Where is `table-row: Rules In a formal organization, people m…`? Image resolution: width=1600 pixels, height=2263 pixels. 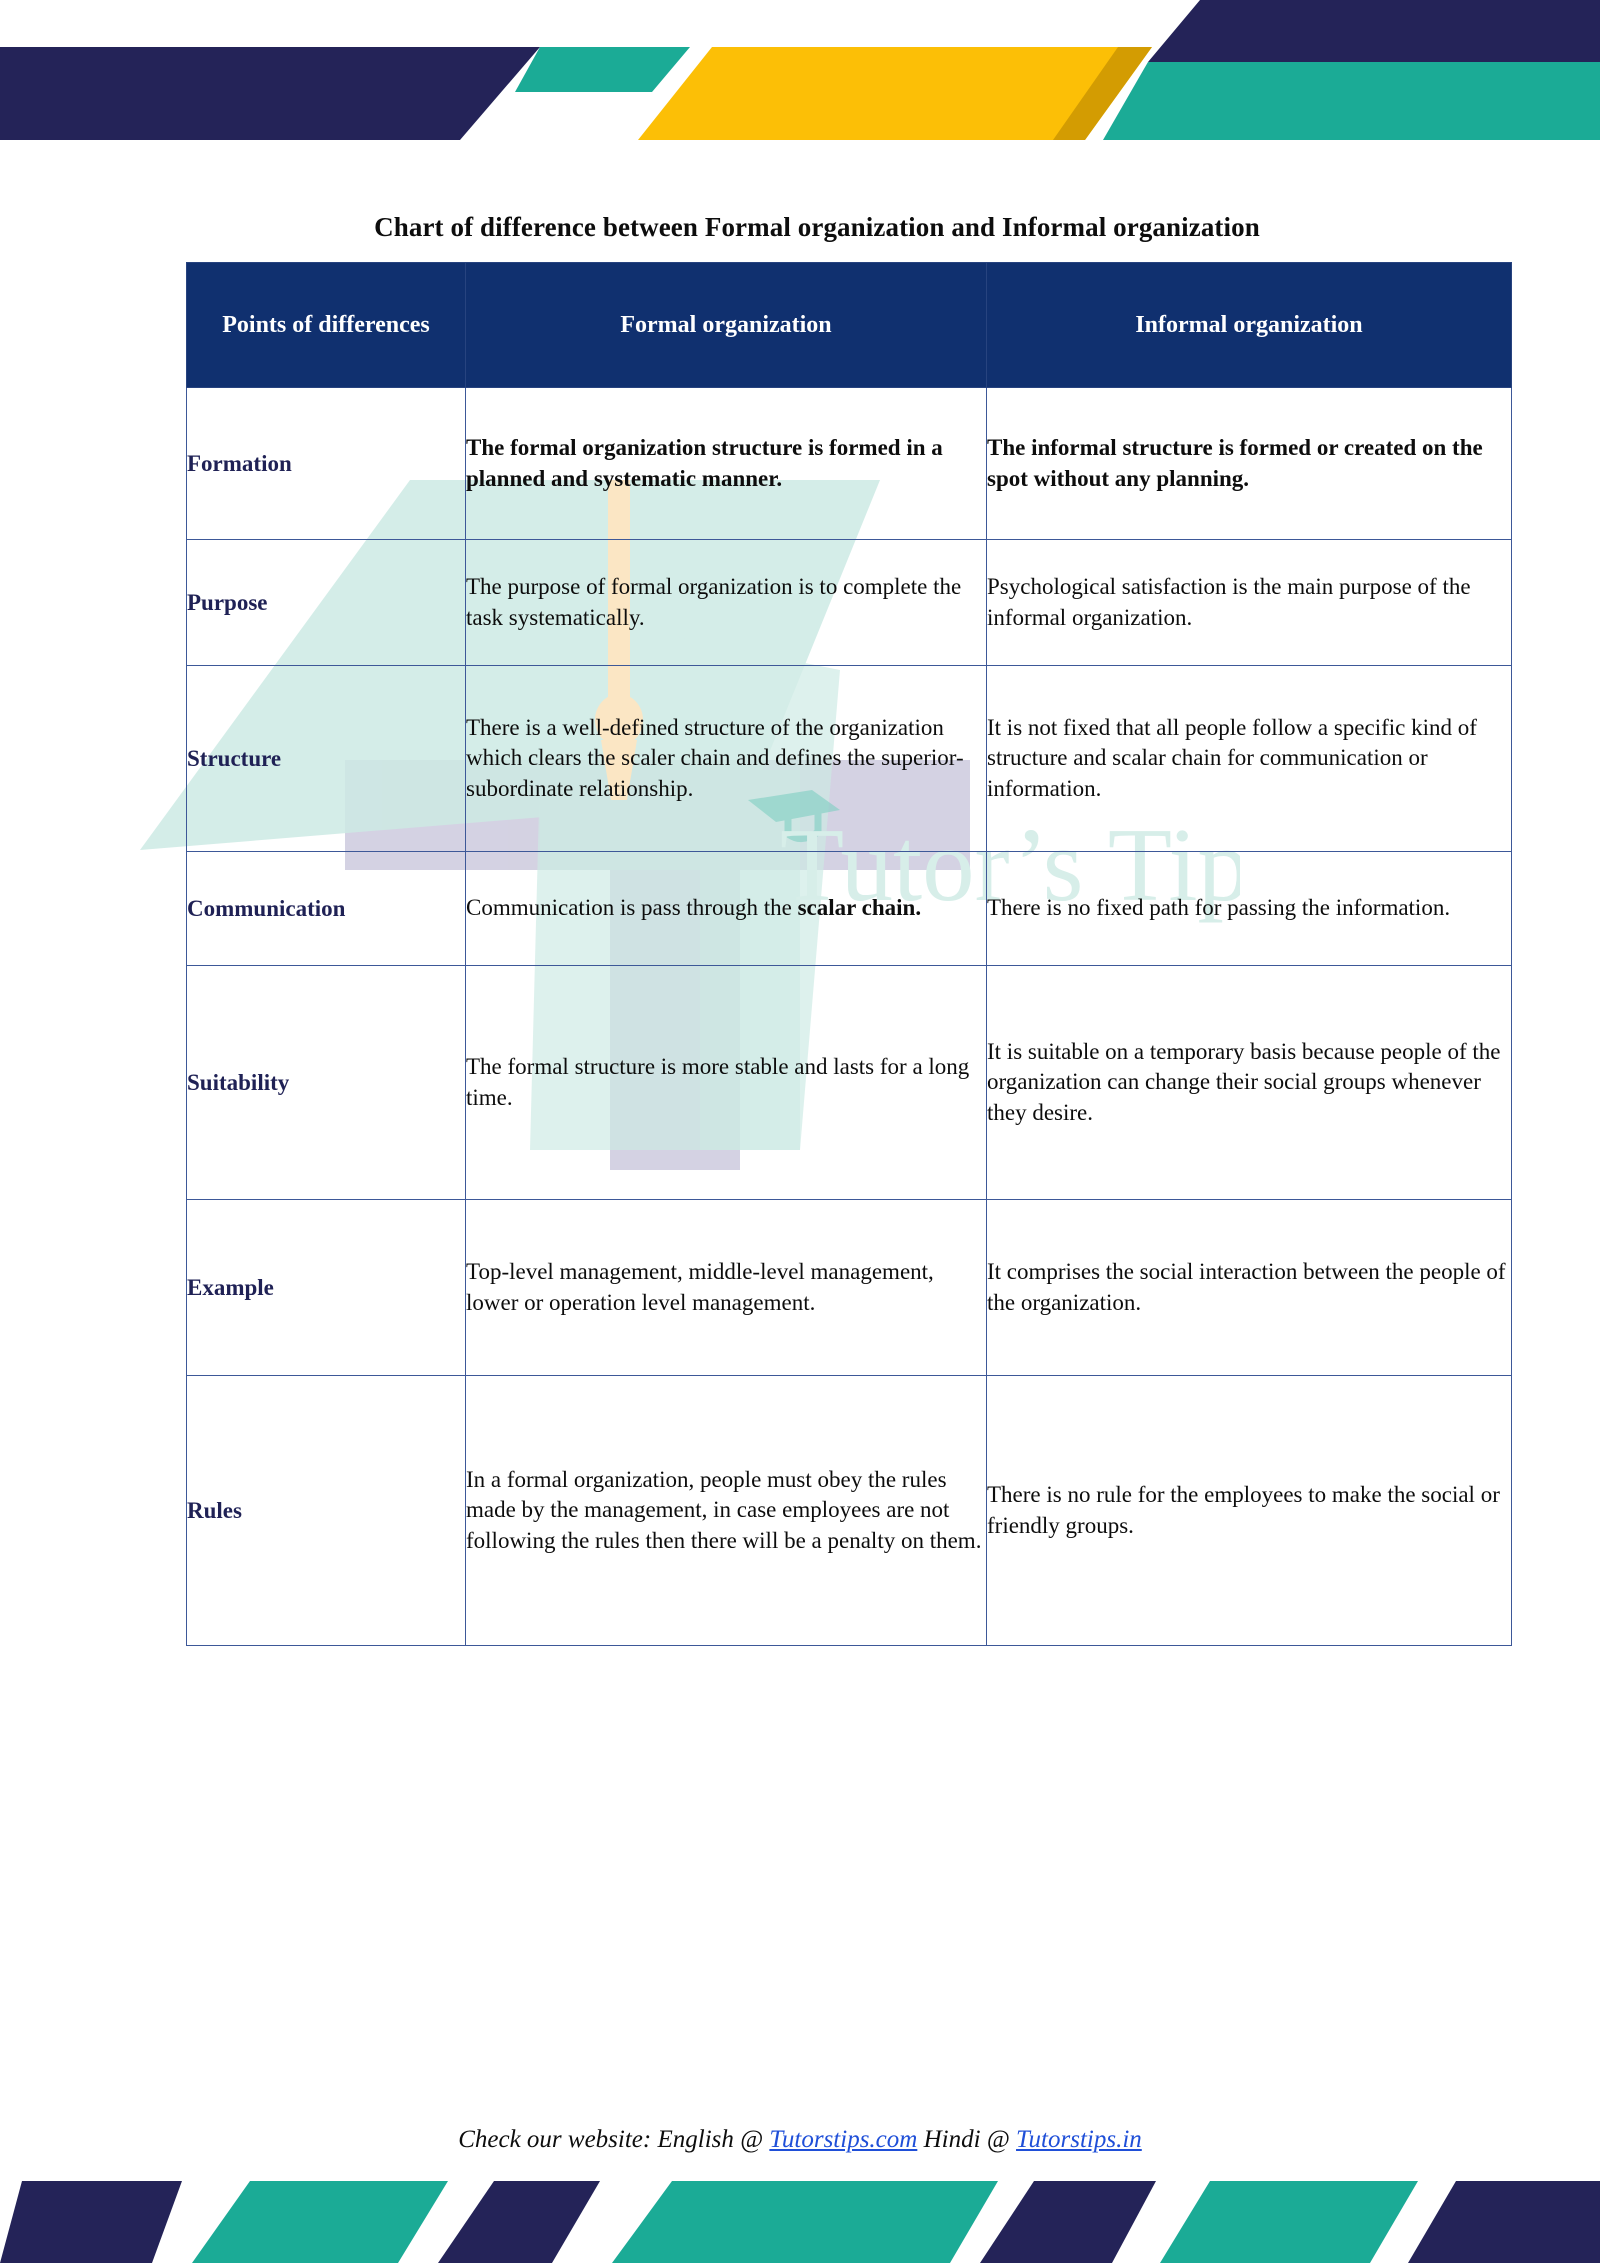 table-row: Rules In a formal organization, people m… is located at coordinates (849, 1510).